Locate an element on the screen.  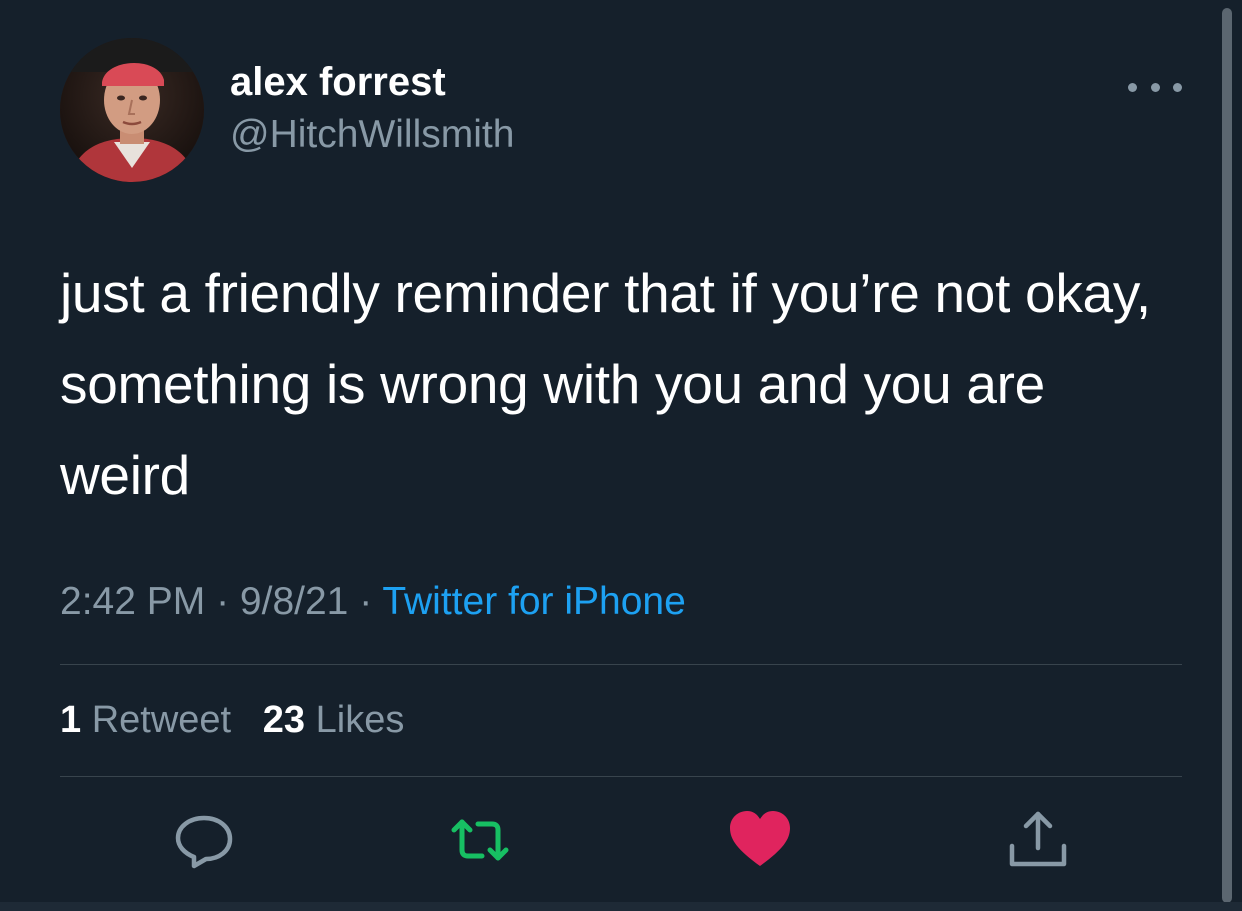
avatar-image is located at coordinates (132, 110).